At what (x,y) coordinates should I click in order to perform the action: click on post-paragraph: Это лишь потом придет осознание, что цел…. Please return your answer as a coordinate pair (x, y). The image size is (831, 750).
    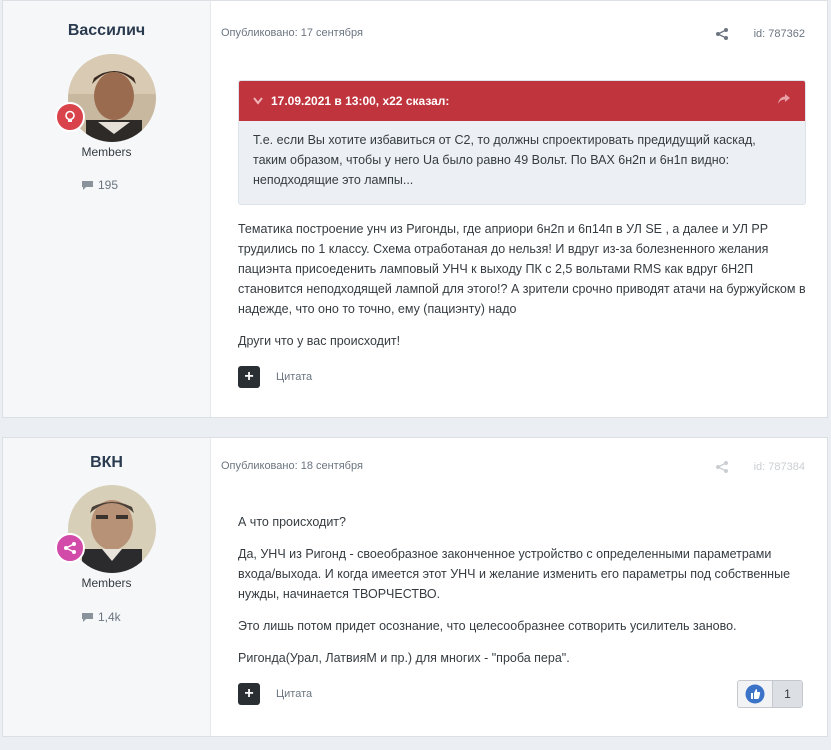
    Looking at the image, I should click on (487, 626).